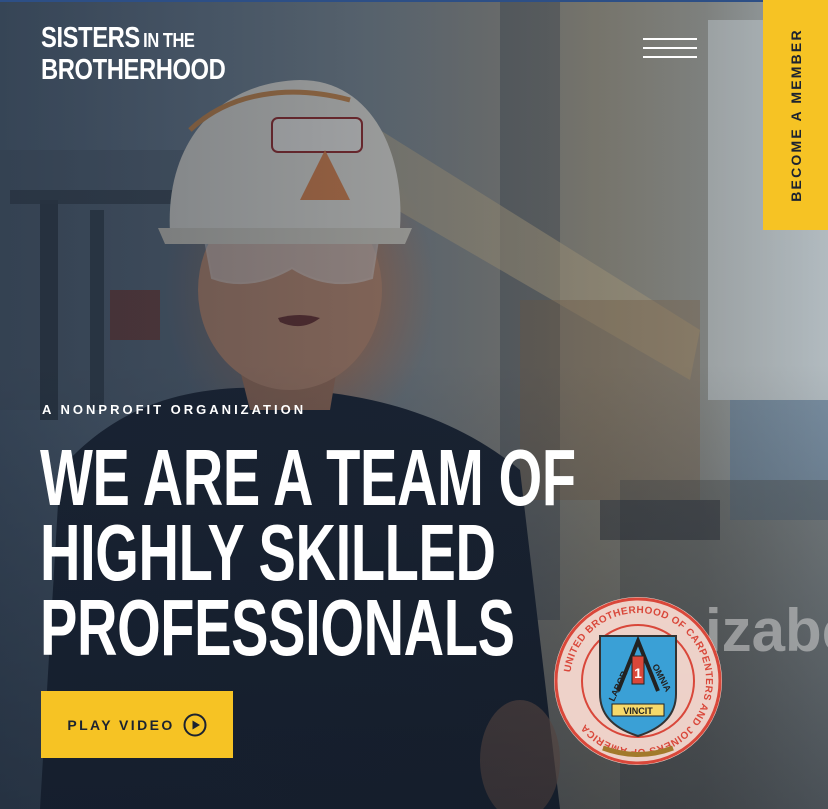  Describe the element at coordinates (133, 70) in the screenshot. I see `logo-line-2: BROTHERHOOD` at that location.